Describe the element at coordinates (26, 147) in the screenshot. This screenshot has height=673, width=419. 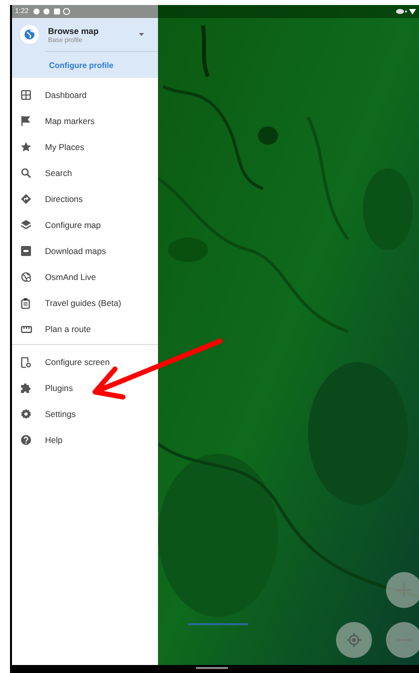
I see `star-icon` at that location.